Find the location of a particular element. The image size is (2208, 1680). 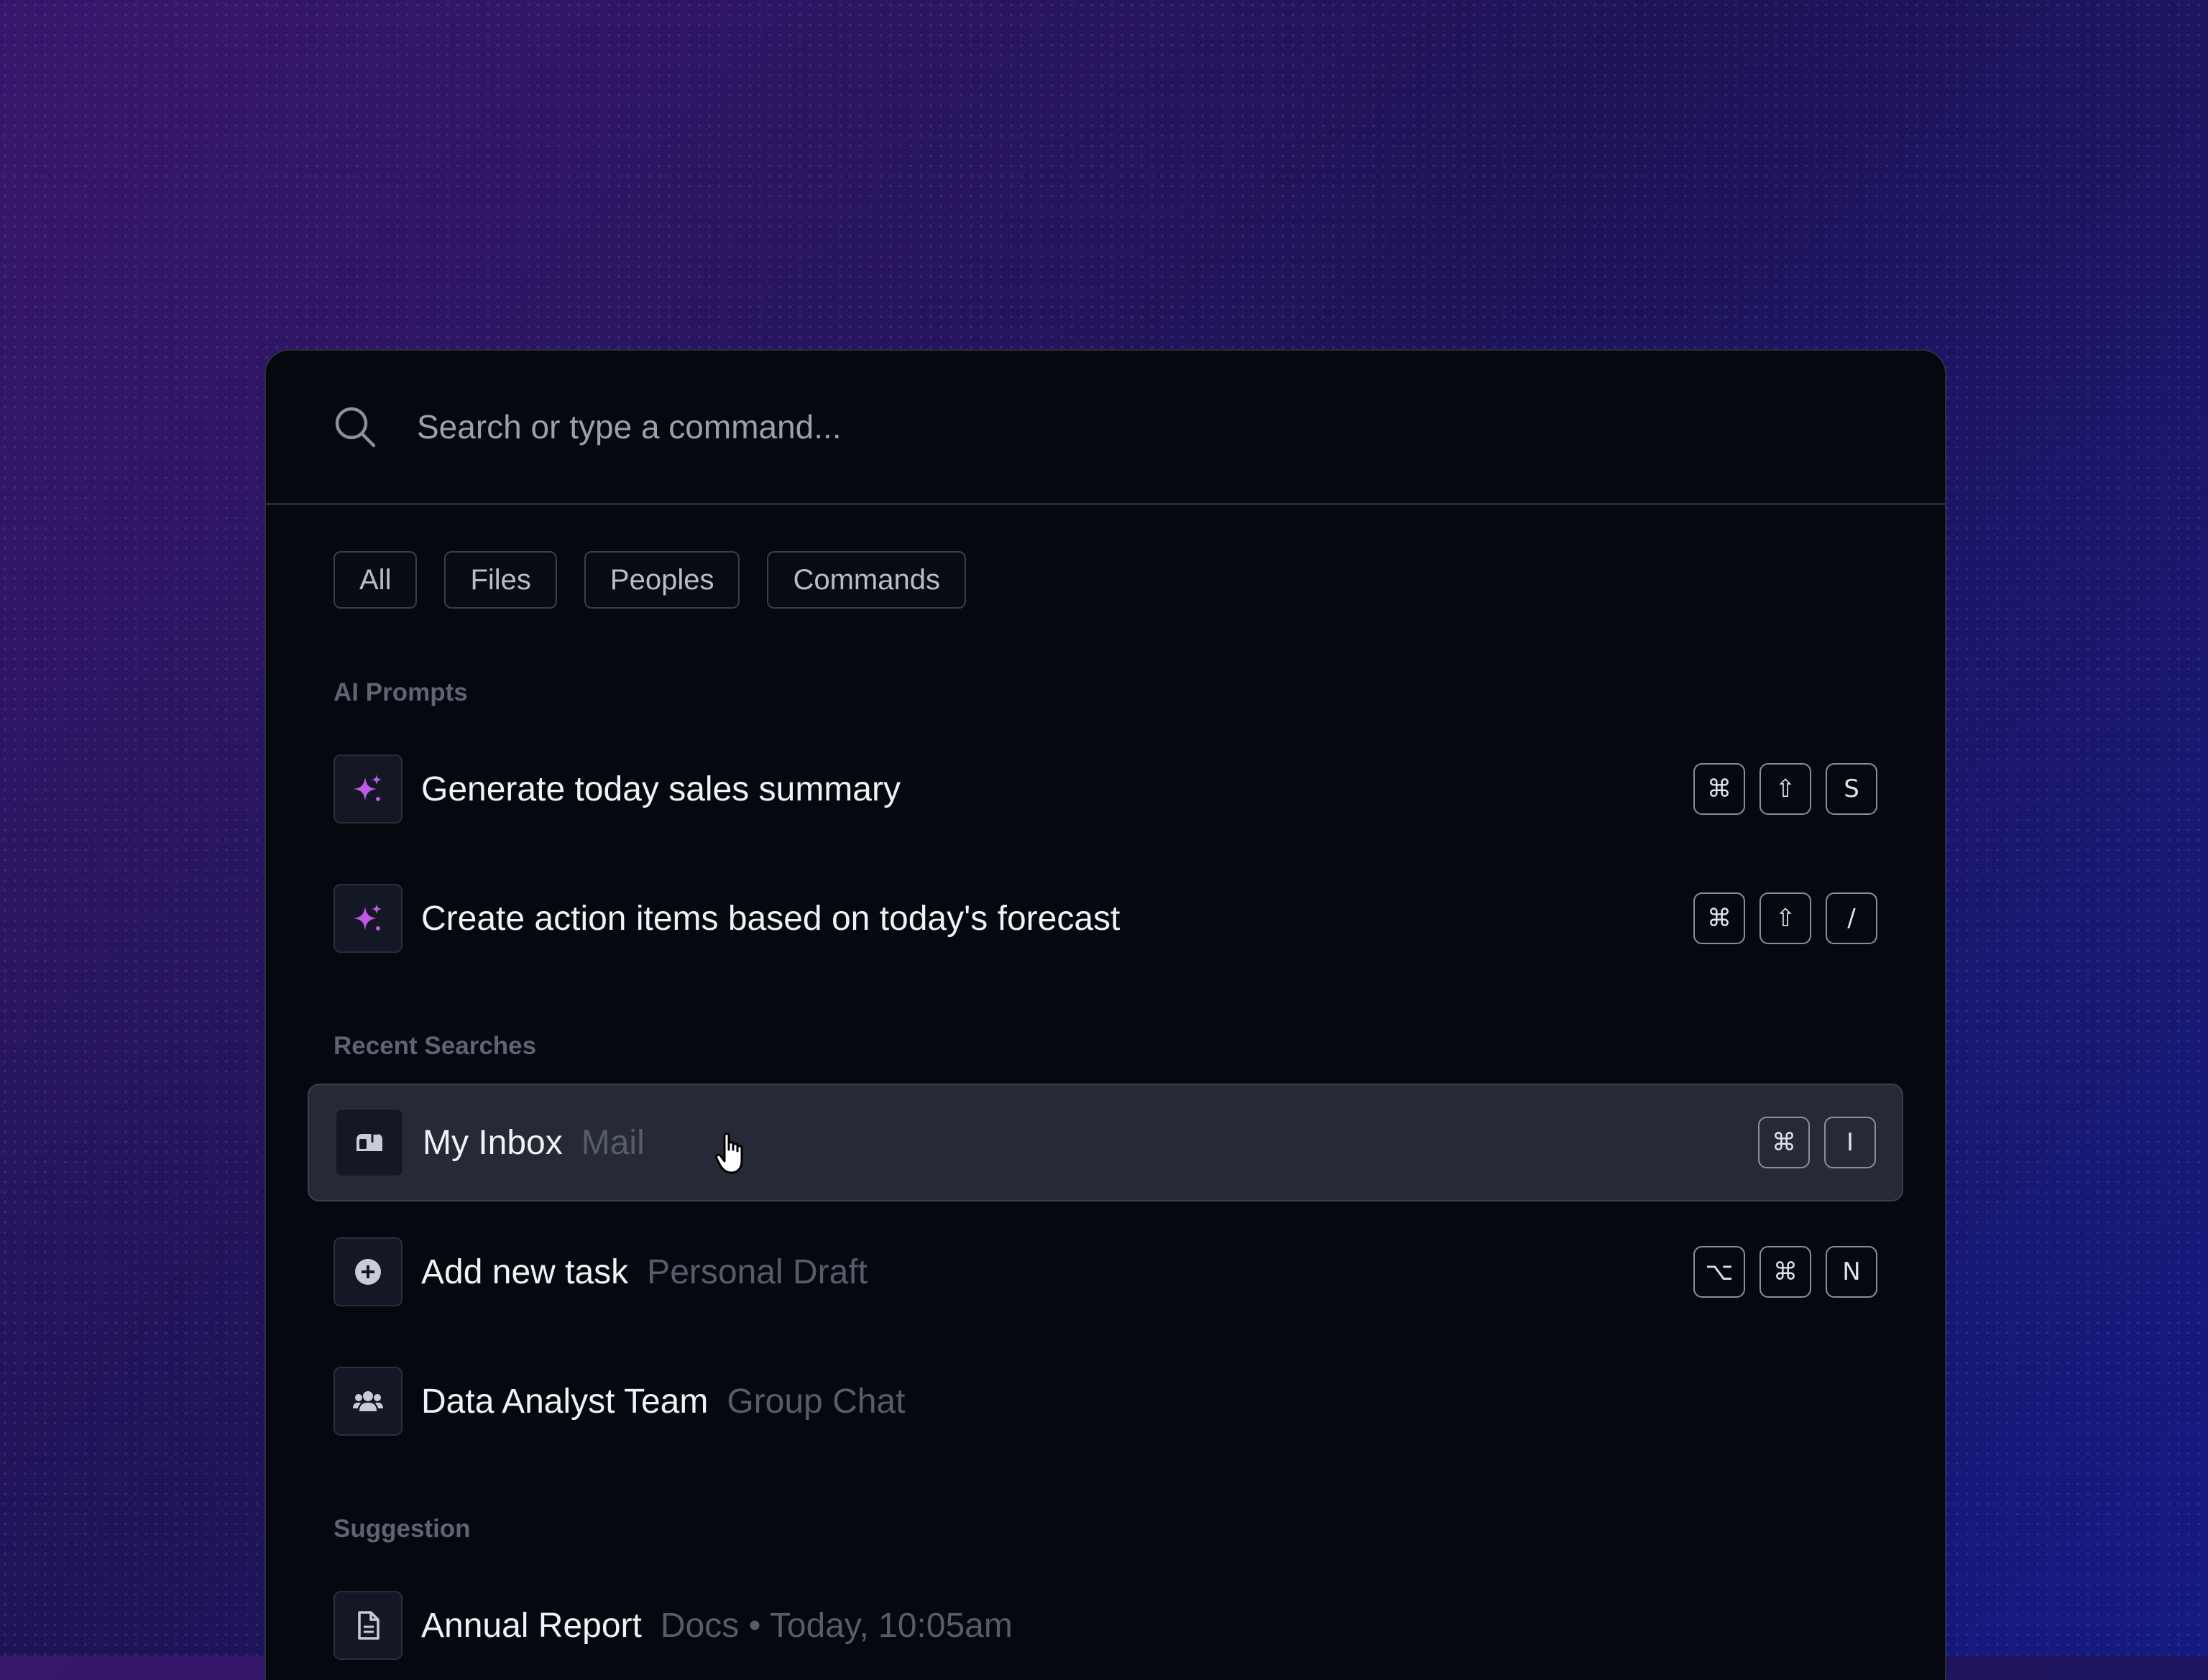

item-subtitle: Personal Draft is located at coordinates (757, 1271).